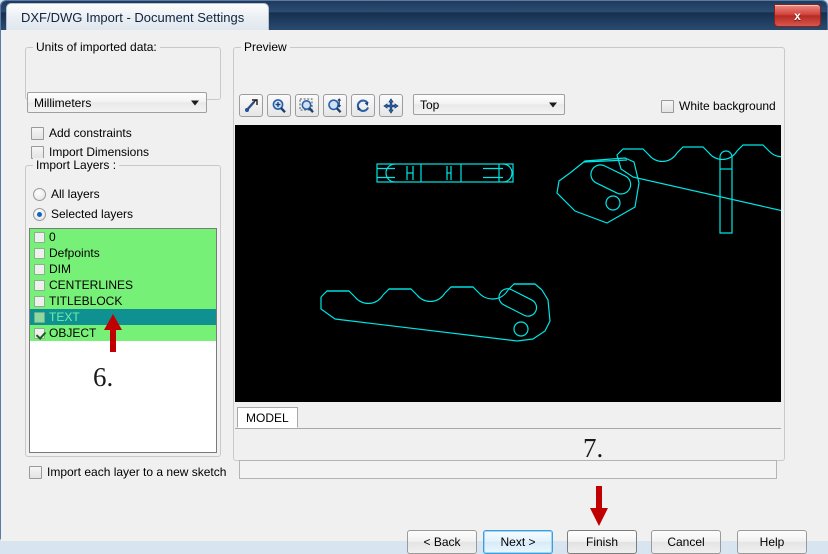  What do you see at coordinates (518, 542) in the screenshot?
I see `next-button: Next >` at bounding box center [518, 542].